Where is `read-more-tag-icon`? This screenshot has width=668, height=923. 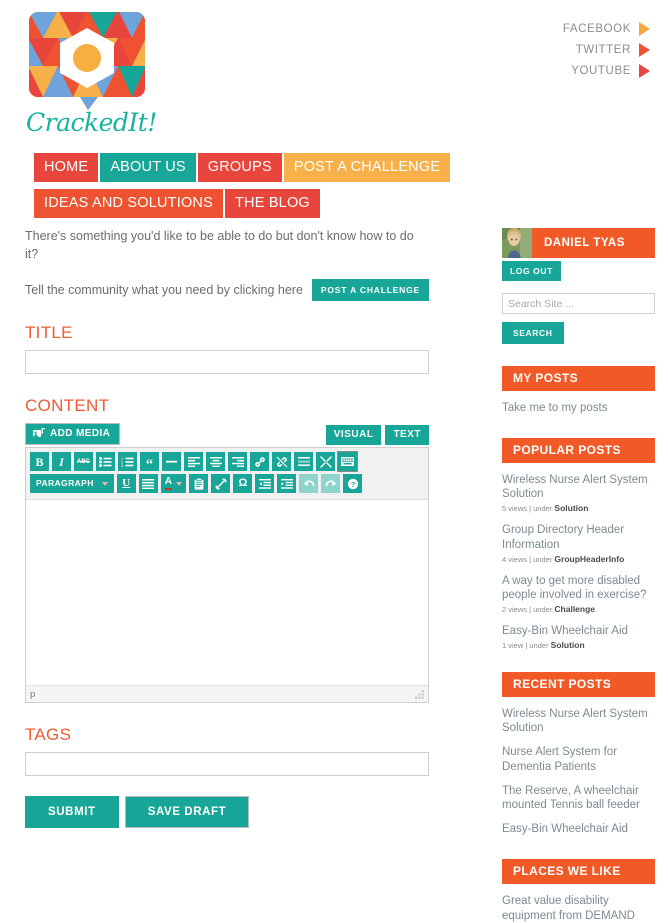
read-more-tag-icon is located at coordinates (303, 461).